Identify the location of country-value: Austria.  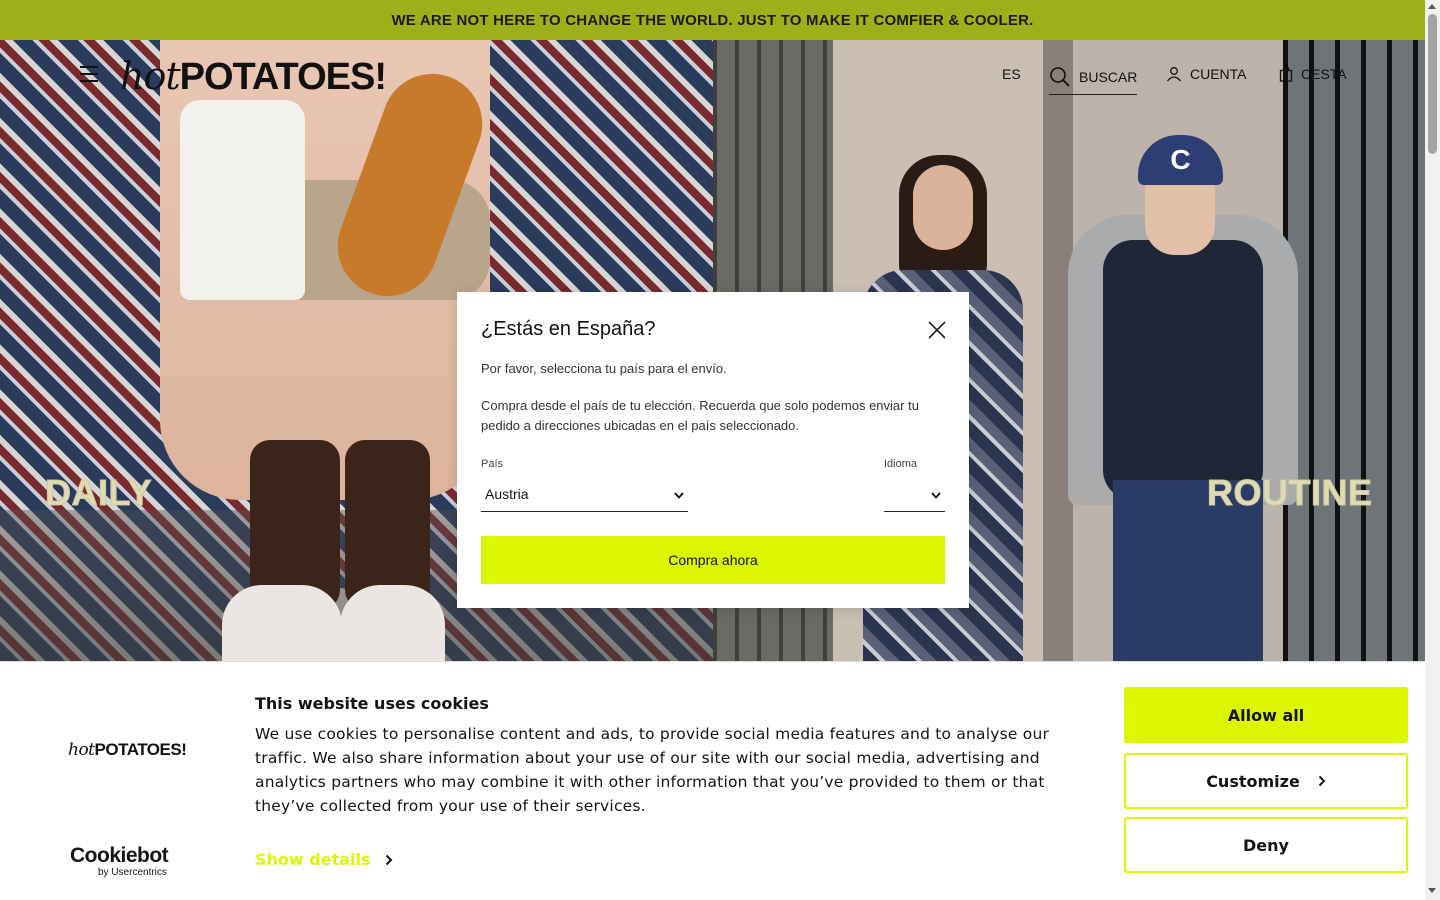
(507, 494).